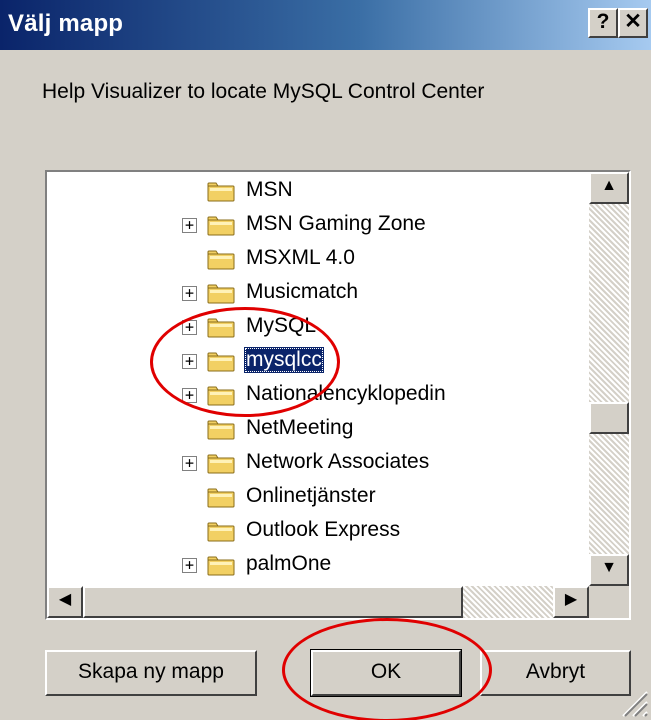 The image size is (651, 720). I want to click on highlight-circle-mysqlcc, so click(245, 362).